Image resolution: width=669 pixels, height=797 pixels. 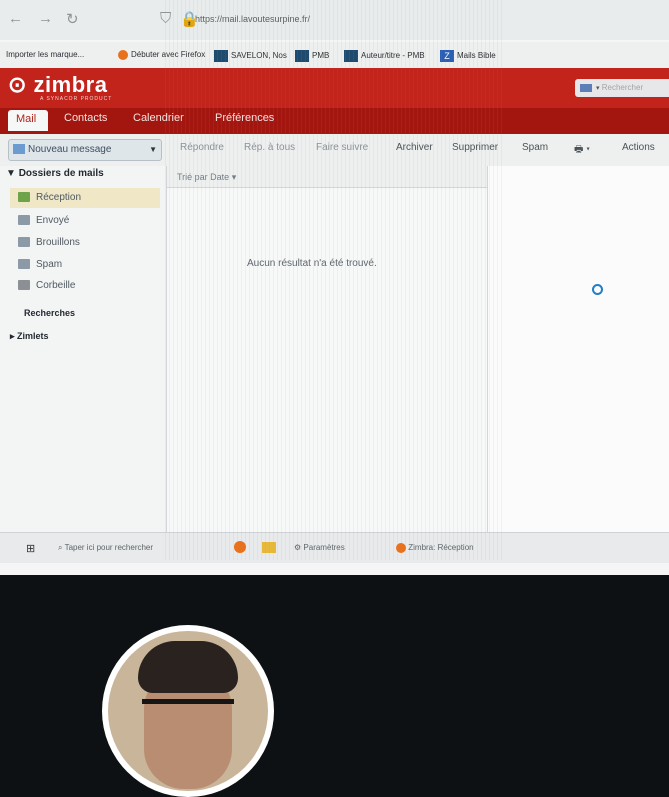 I want to click on tab-preferences: Préférences, so click(x=244, y=118).